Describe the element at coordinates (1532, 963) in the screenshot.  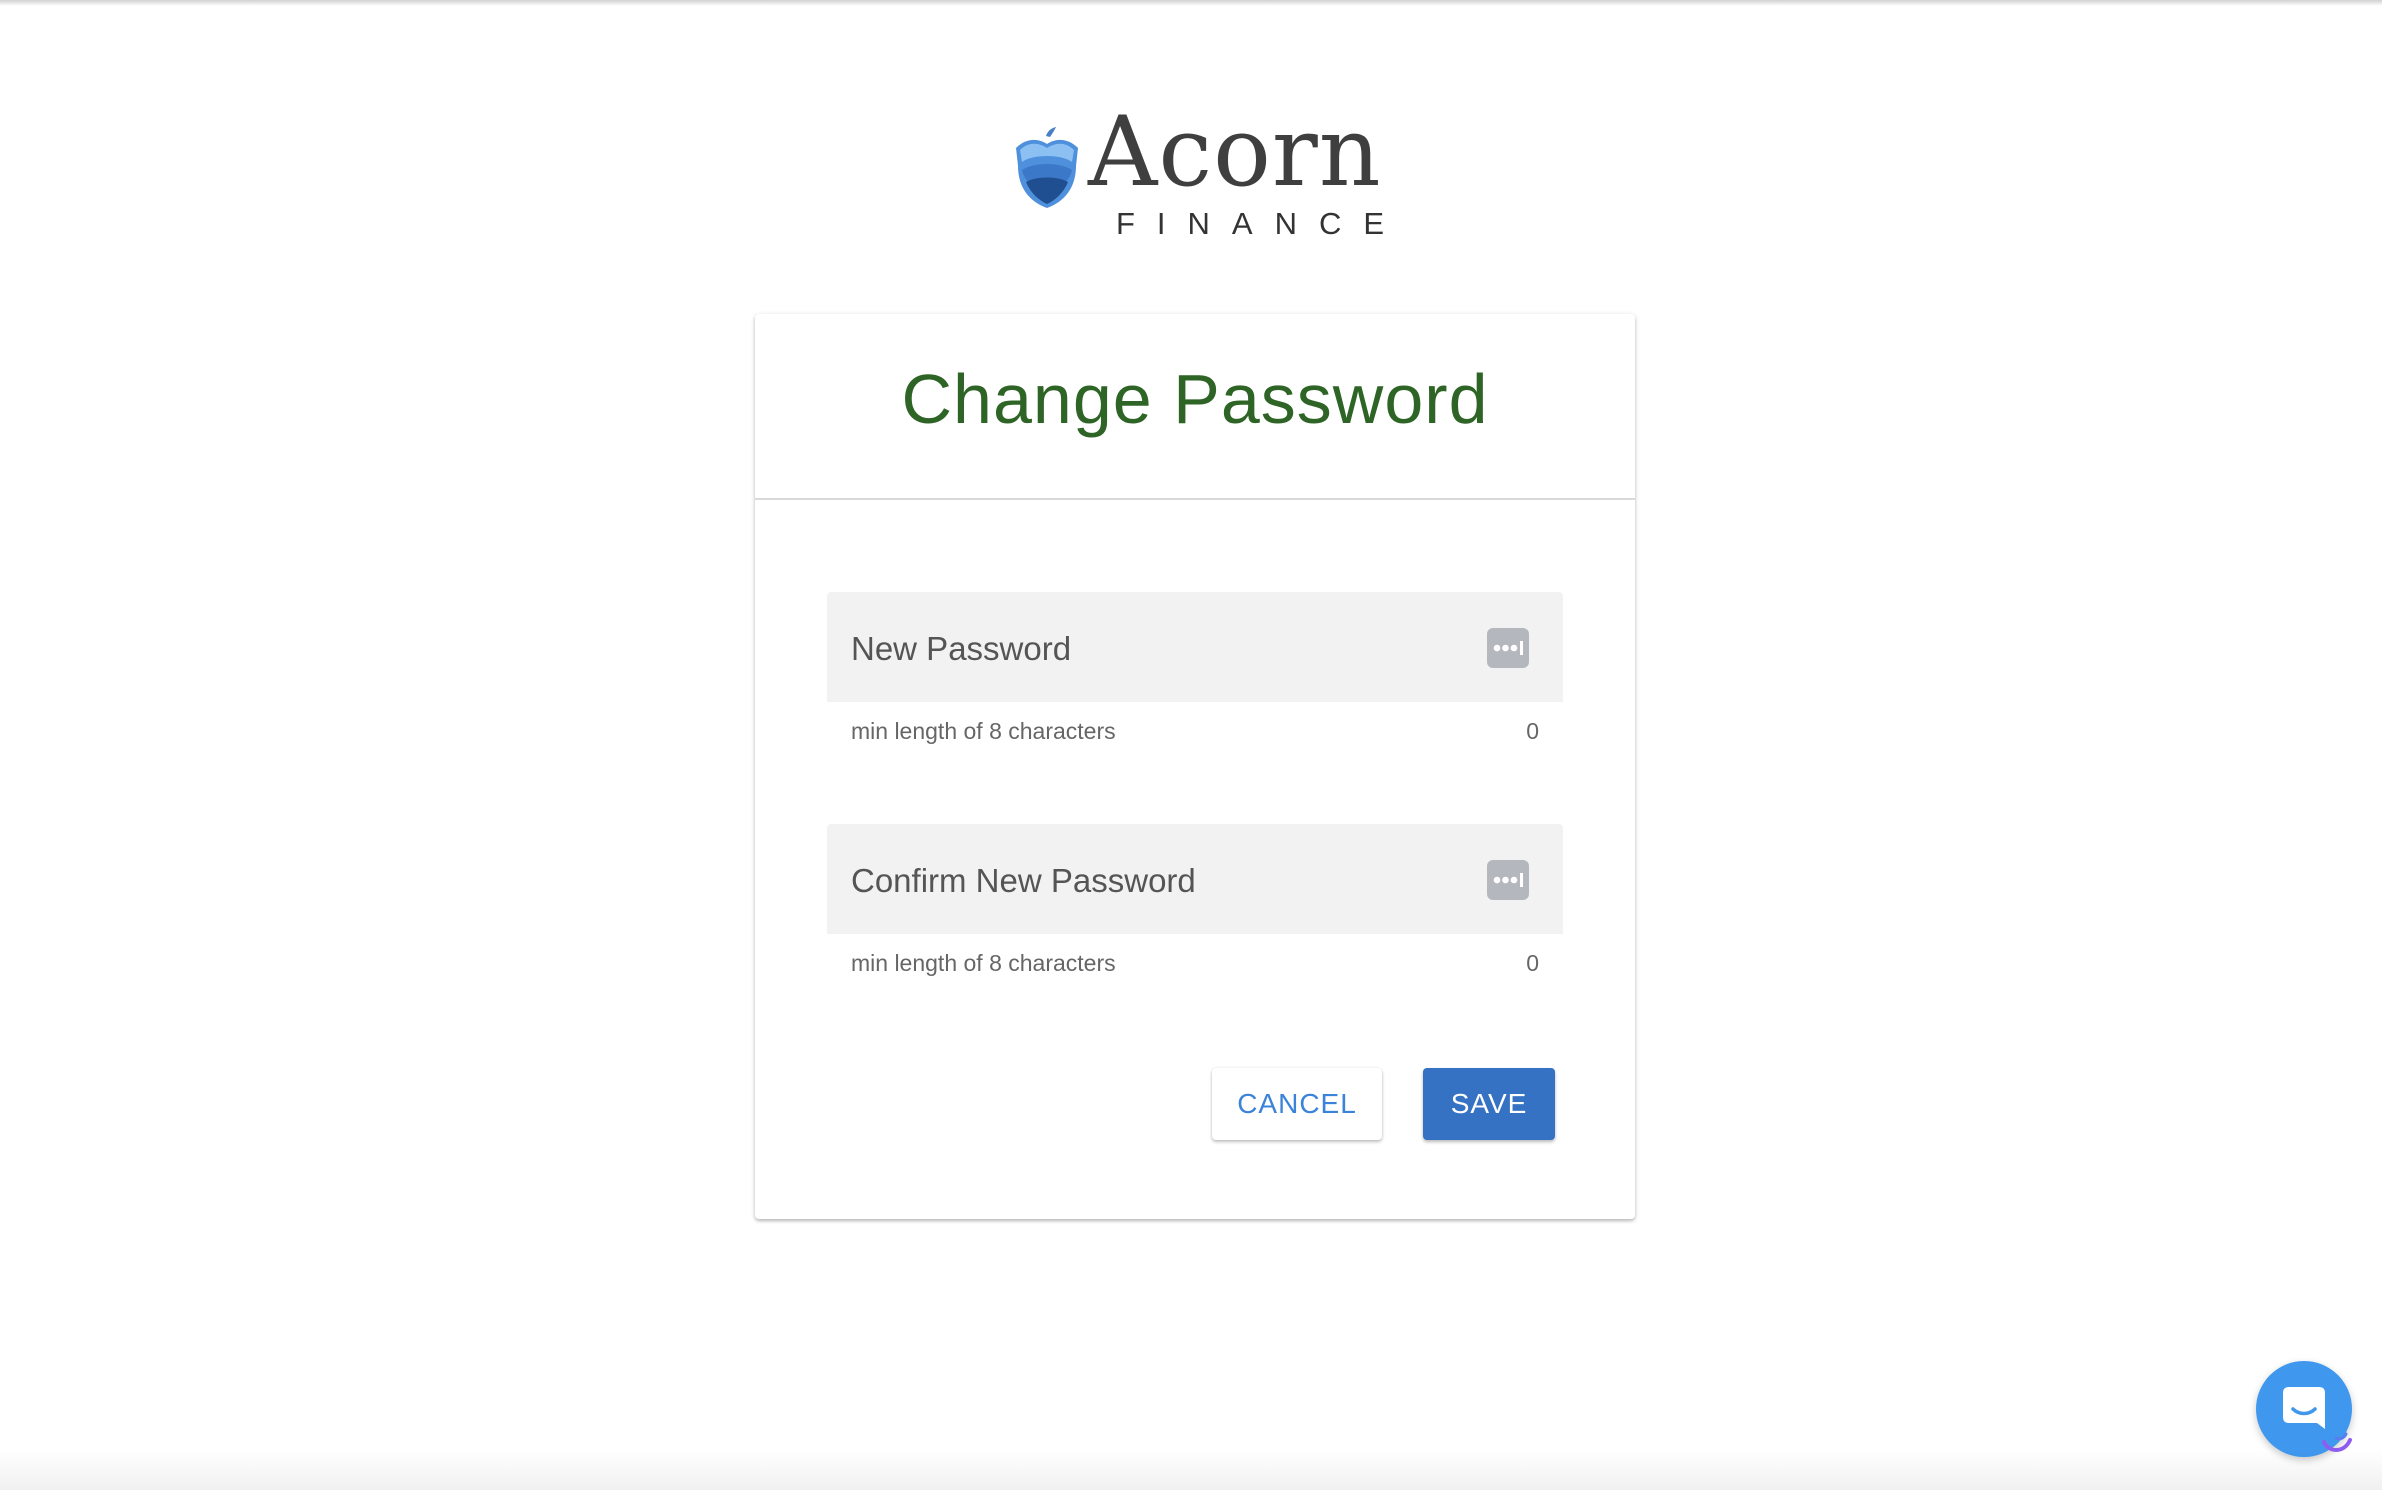
I see `confirm-password-char-count: 0` at that location.